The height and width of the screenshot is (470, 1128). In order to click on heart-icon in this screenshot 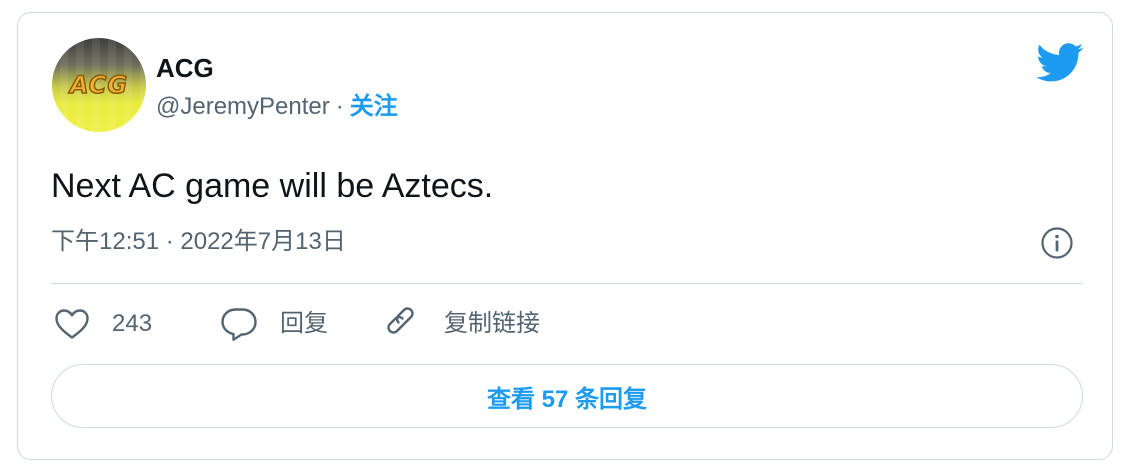, I will do `click(72, 324)`.